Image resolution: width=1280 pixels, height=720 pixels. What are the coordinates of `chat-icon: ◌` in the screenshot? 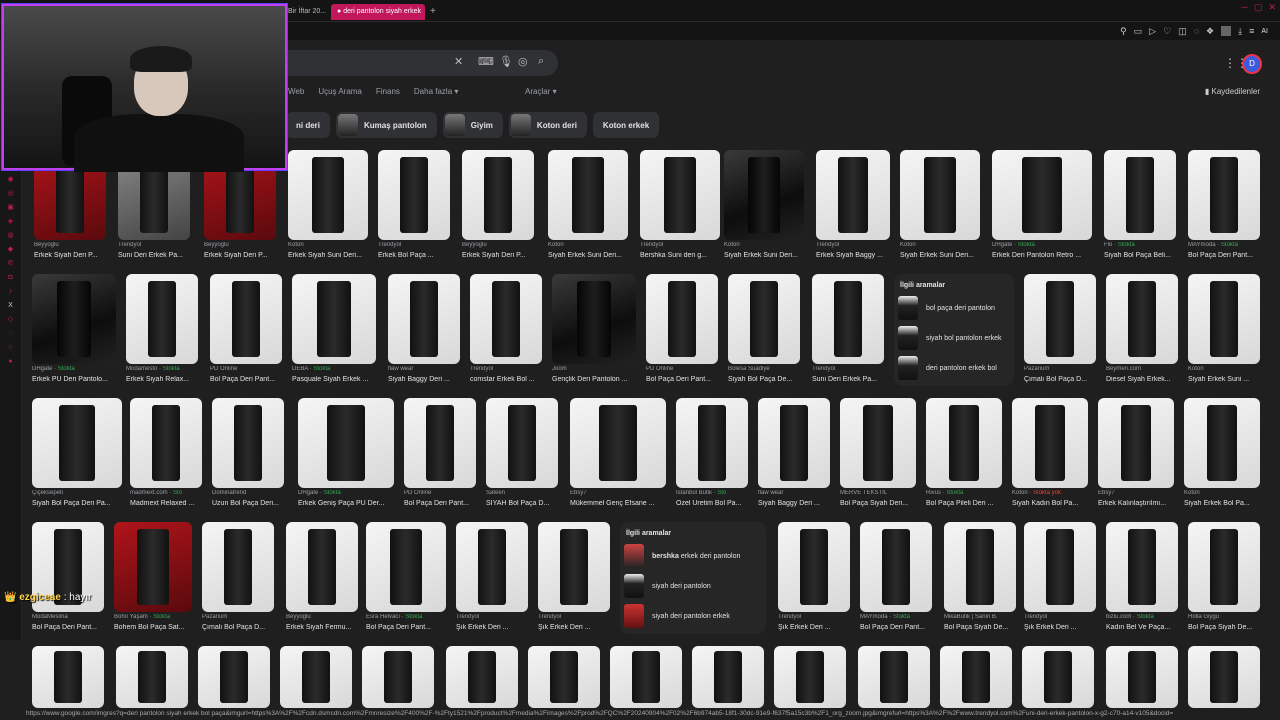 It's located at (1196, 31).